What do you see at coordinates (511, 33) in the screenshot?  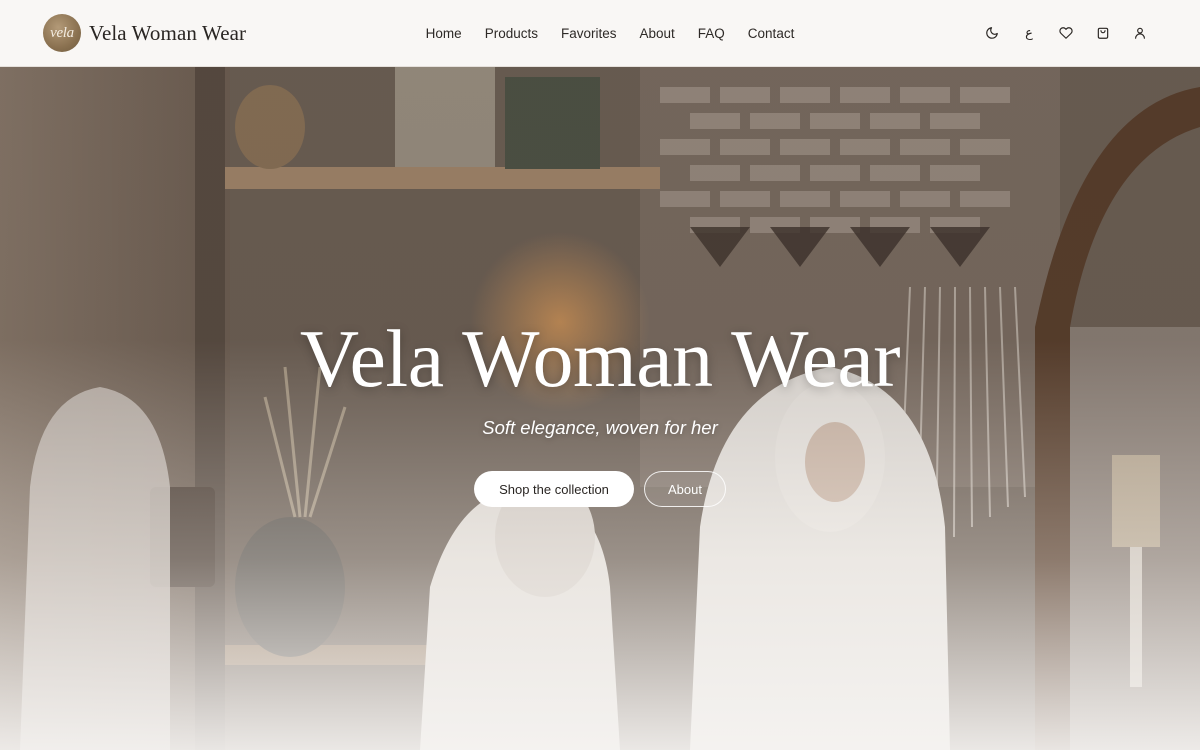 I see `nav-products: Products` at bounding box center [511, 33].